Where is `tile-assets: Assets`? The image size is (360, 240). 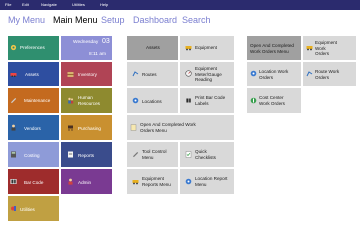
tile-assets: Assets is located at coordinates (33, 74).